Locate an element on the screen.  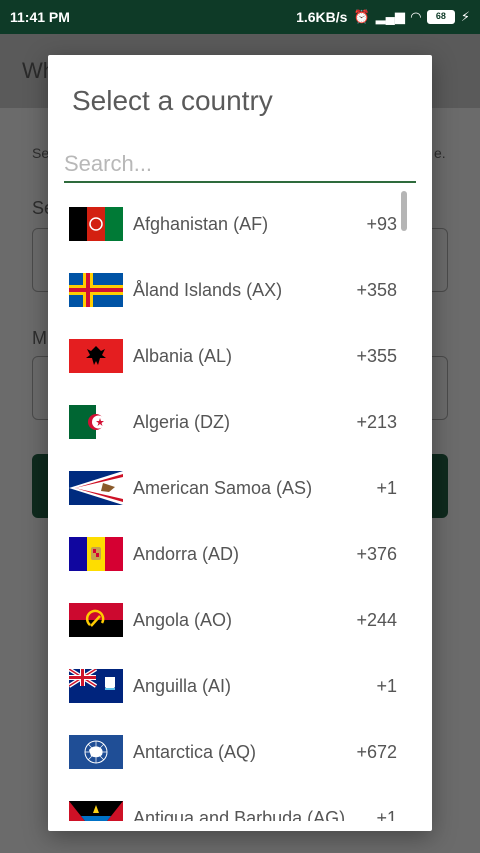
country-row-aq: Antarctica (AQ) +672 is located at coordinates (240, 752).